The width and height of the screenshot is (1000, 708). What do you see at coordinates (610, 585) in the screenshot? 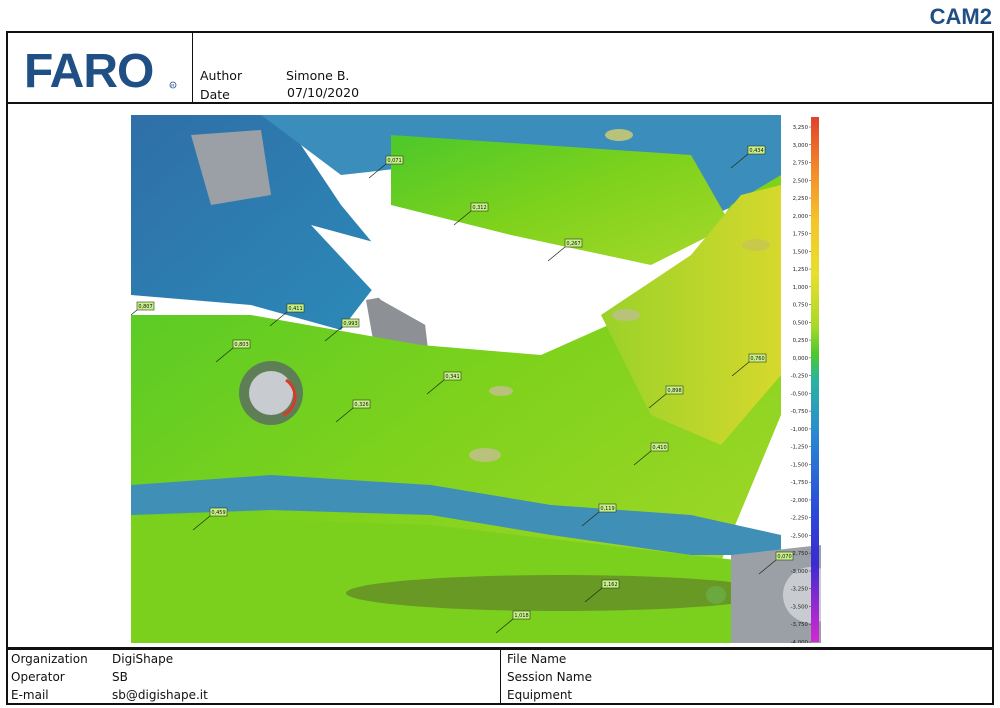
I see `callout-value: 1,162` at bounding box center [610, 585].